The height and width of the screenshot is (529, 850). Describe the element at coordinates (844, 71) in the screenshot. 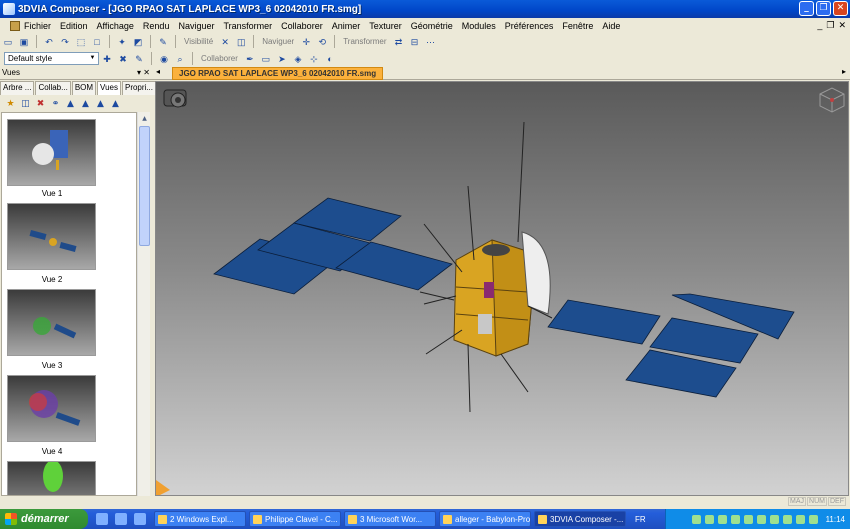

I see `tab-next-icon: ▸` at that location.